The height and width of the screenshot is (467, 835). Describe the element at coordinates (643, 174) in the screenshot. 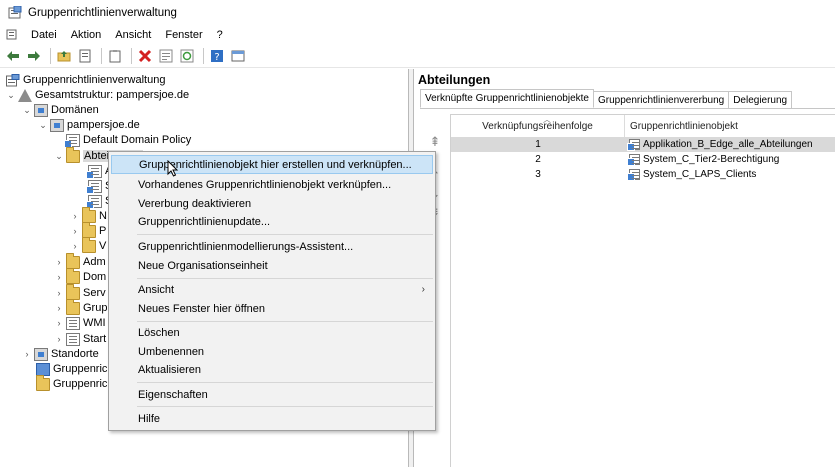

I see `table-row: 3 System_C_LAPS_Clients` at that location.